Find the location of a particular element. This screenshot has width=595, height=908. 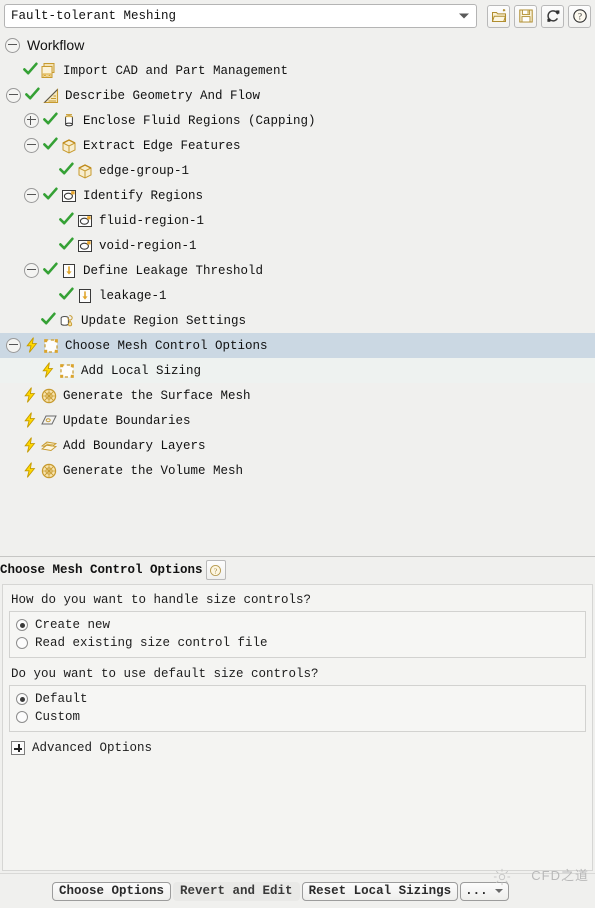

tree-item-generate-the-volume-mesh: Generate the Volume Mesh is located at coordinates (297, 470).